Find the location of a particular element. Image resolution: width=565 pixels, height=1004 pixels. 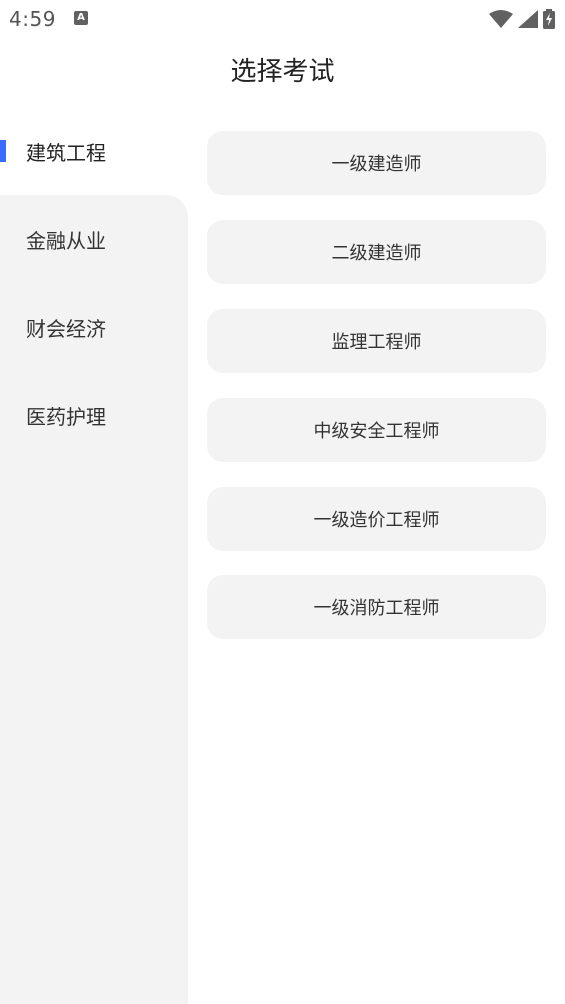

exam-card: 二级建造师 is located at coordinates (376, 252).